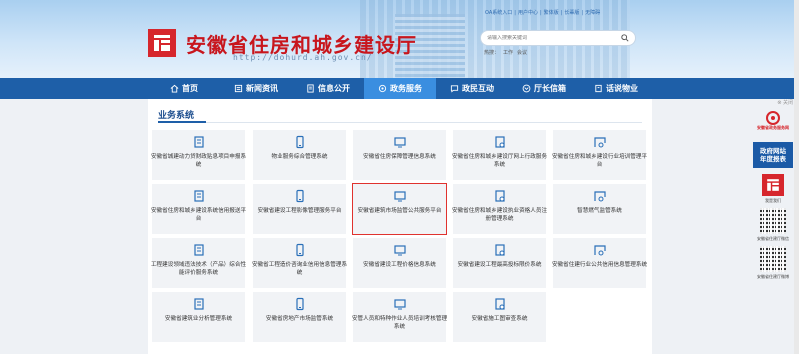  I want to click on system-tile-label: 物业服务综合管理系统, so click(299, 157).